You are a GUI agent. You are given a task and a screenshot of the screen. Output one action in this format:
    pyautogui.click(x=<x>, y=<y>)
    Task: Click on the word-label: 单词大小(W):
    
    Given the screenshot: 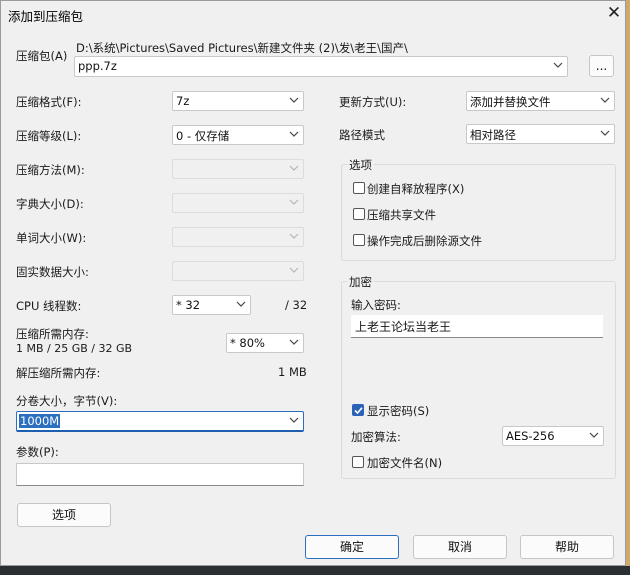 What is the action you would take?
    pyautogui.click(x=51, y=238)
    